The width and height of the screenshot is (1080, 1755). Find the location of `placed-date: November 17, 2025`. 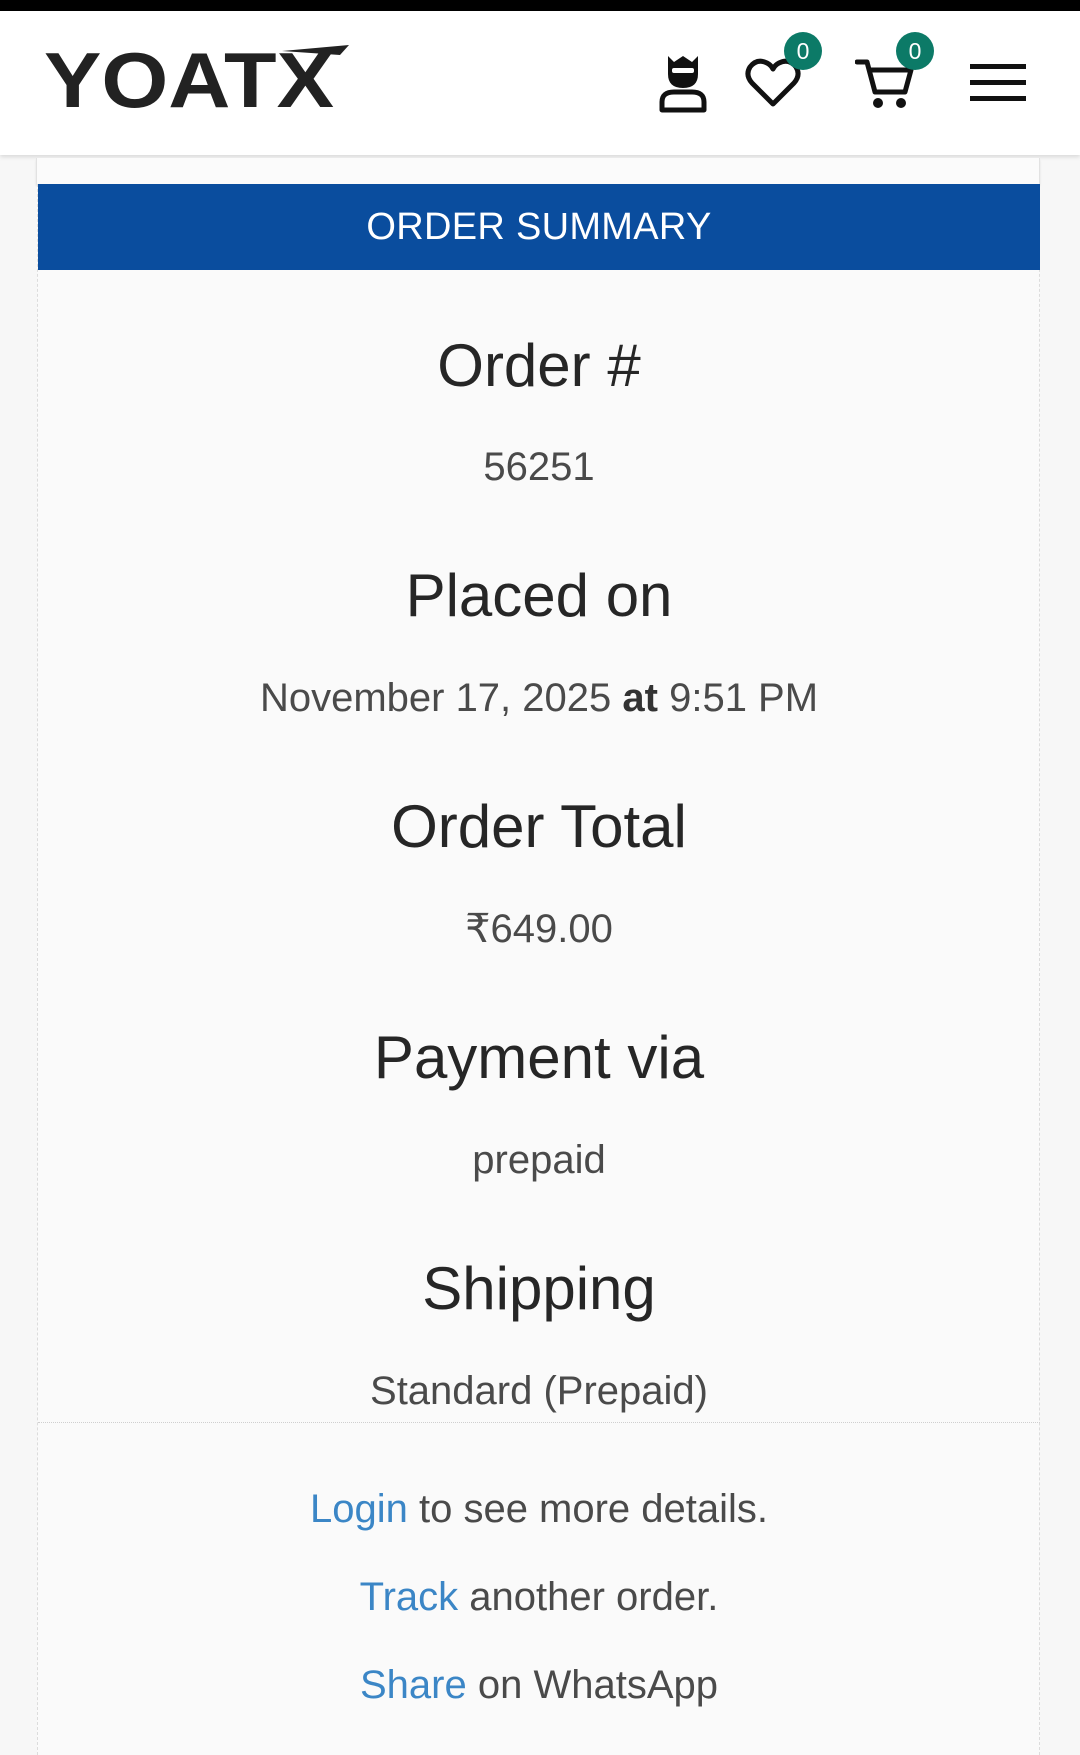

placed-date: November 17, 2025 is located at coordinates (435, 698).